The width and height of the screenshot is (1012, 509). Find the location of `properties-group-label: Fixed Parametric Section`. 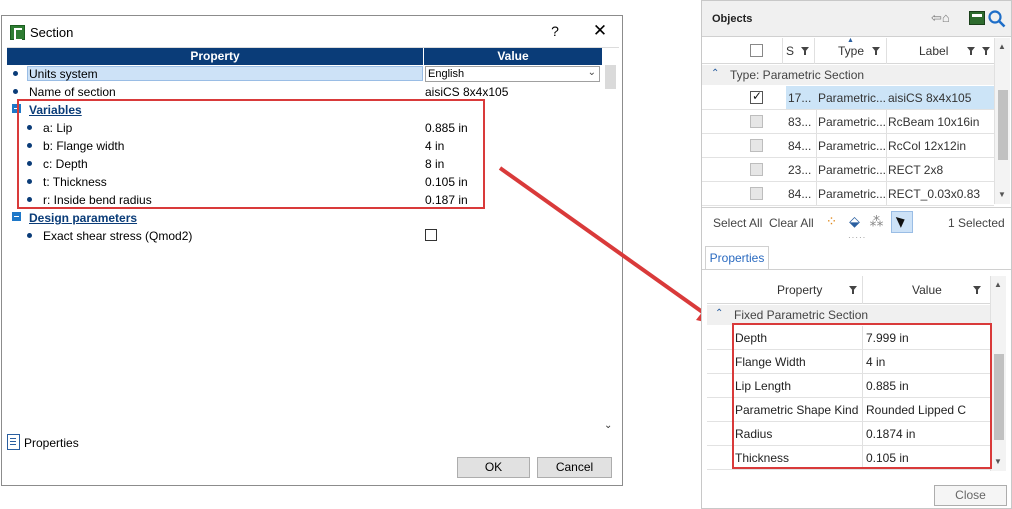

properties-group-label: Fixed Parametric Section is located at coordinates (801, 315).